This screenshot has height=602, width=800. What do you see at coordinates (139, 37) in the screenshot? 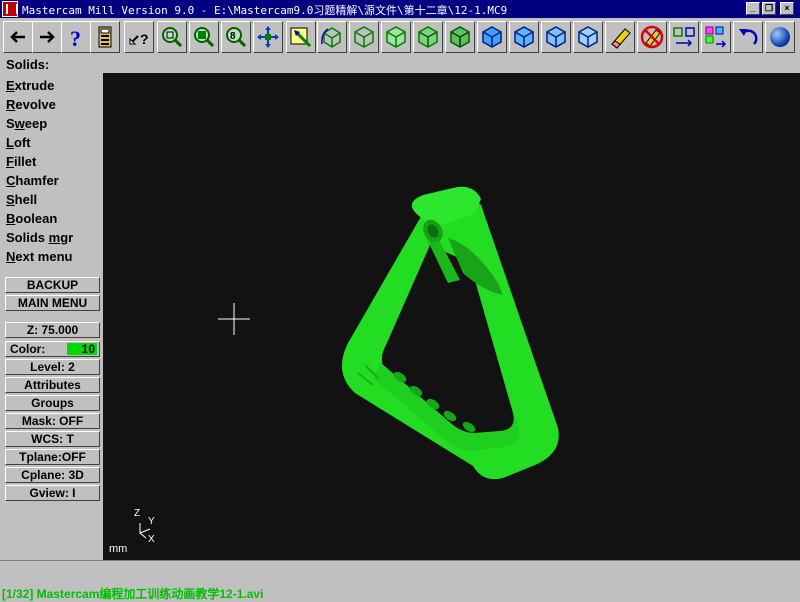
I see `query-analyze-icon: ?` at bounding box center [139, 37].